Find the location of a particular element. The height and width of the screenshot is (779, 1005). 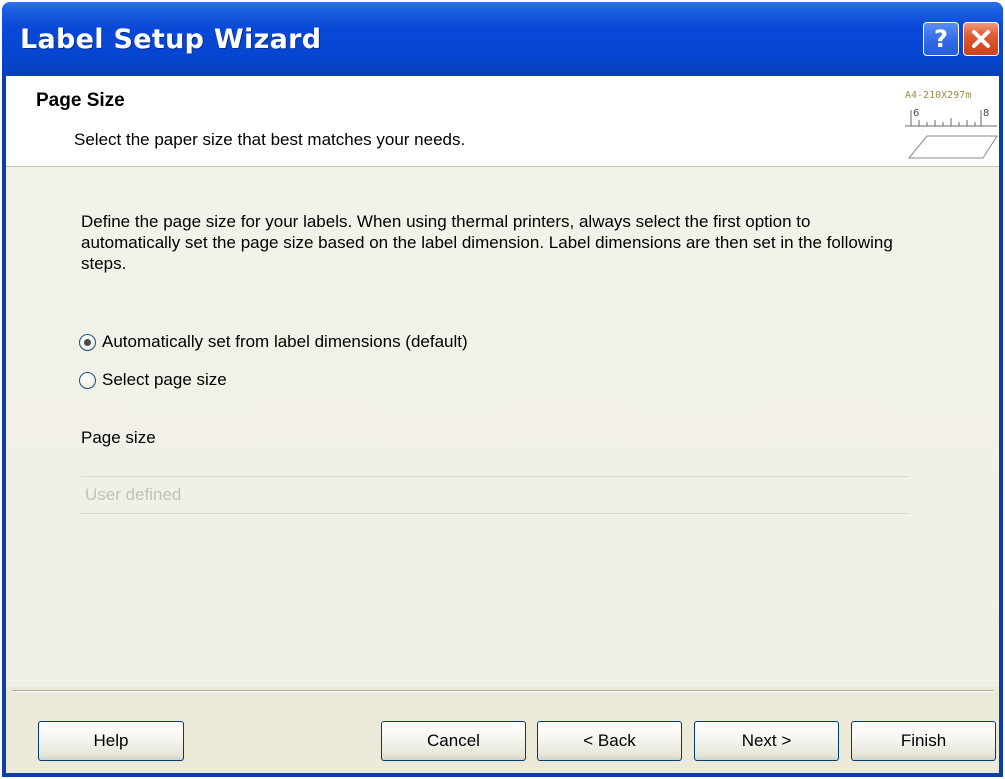

ruler-tick-right: 8 is located at coordinates (986, 113).